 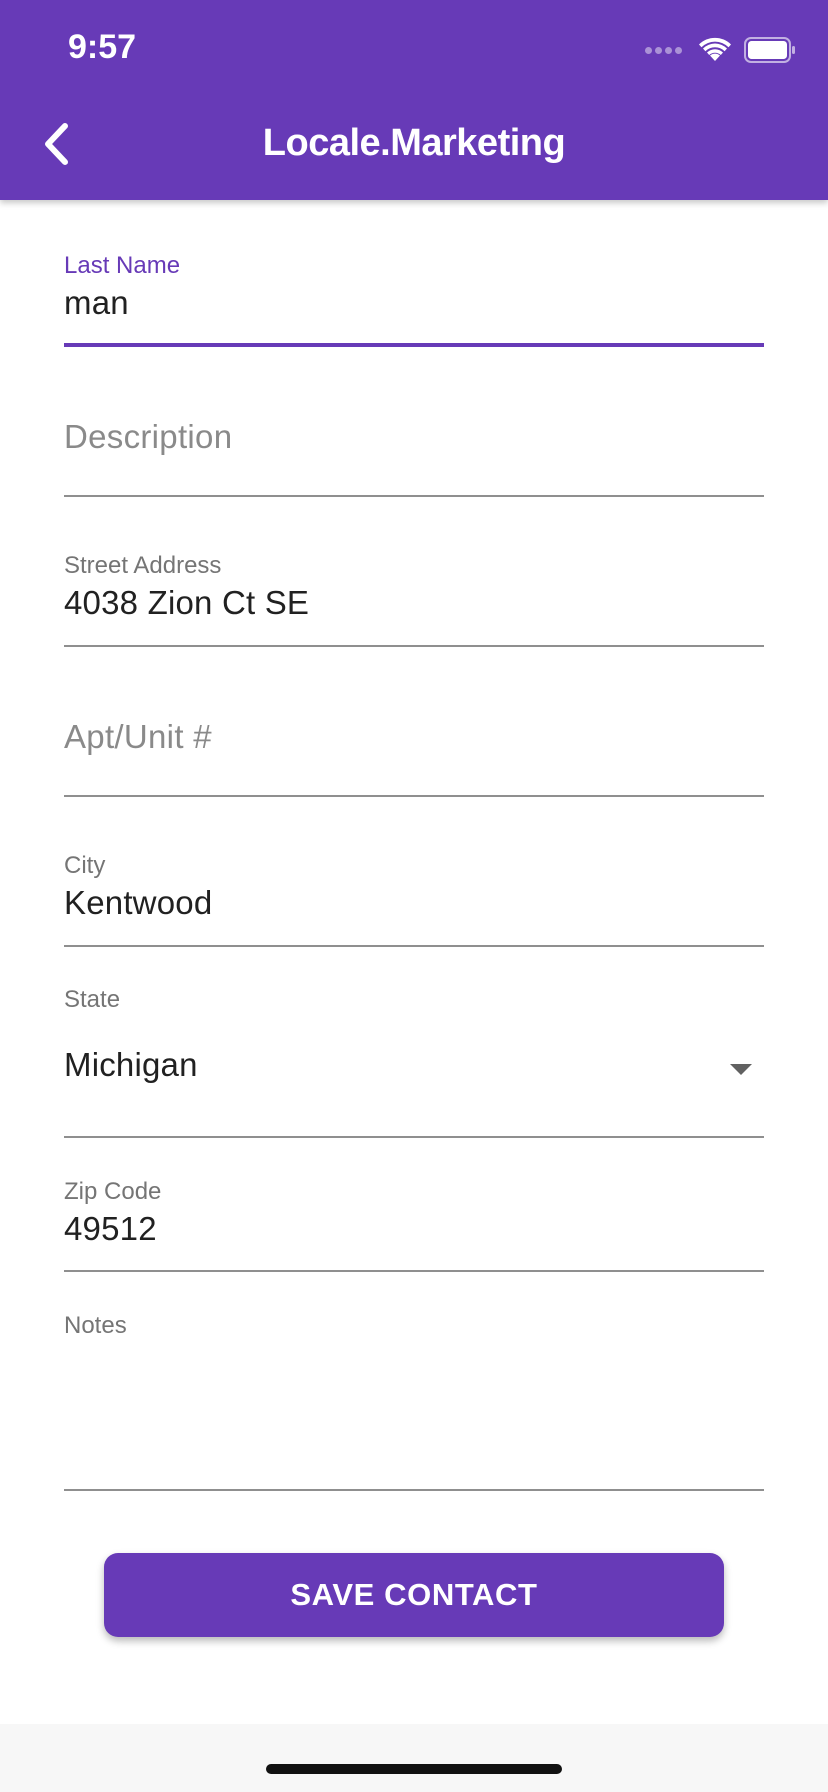 I want to click on city-value: Kentwood, so click(x=138, y=903).